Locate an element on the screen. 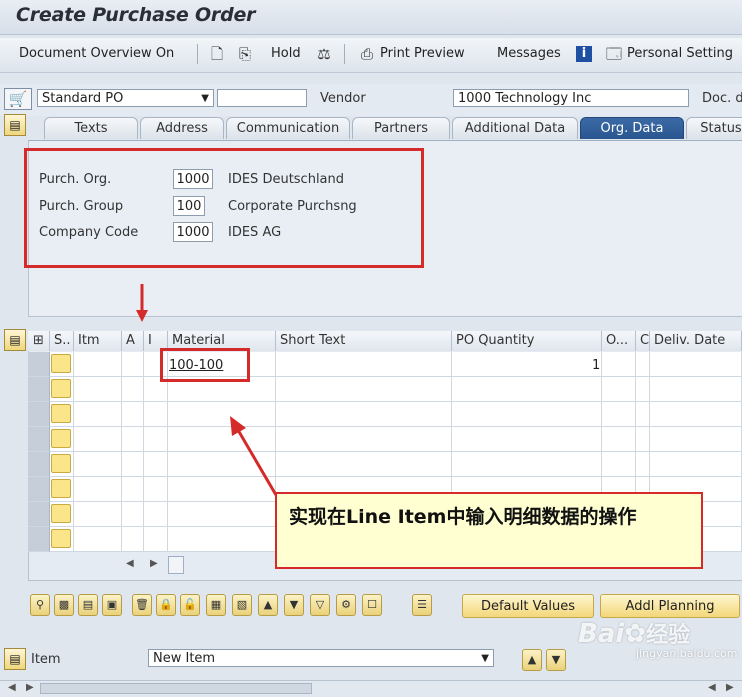 The image size is (742, 697). company-code-field: 1000 is located at coordinates (193, 232).